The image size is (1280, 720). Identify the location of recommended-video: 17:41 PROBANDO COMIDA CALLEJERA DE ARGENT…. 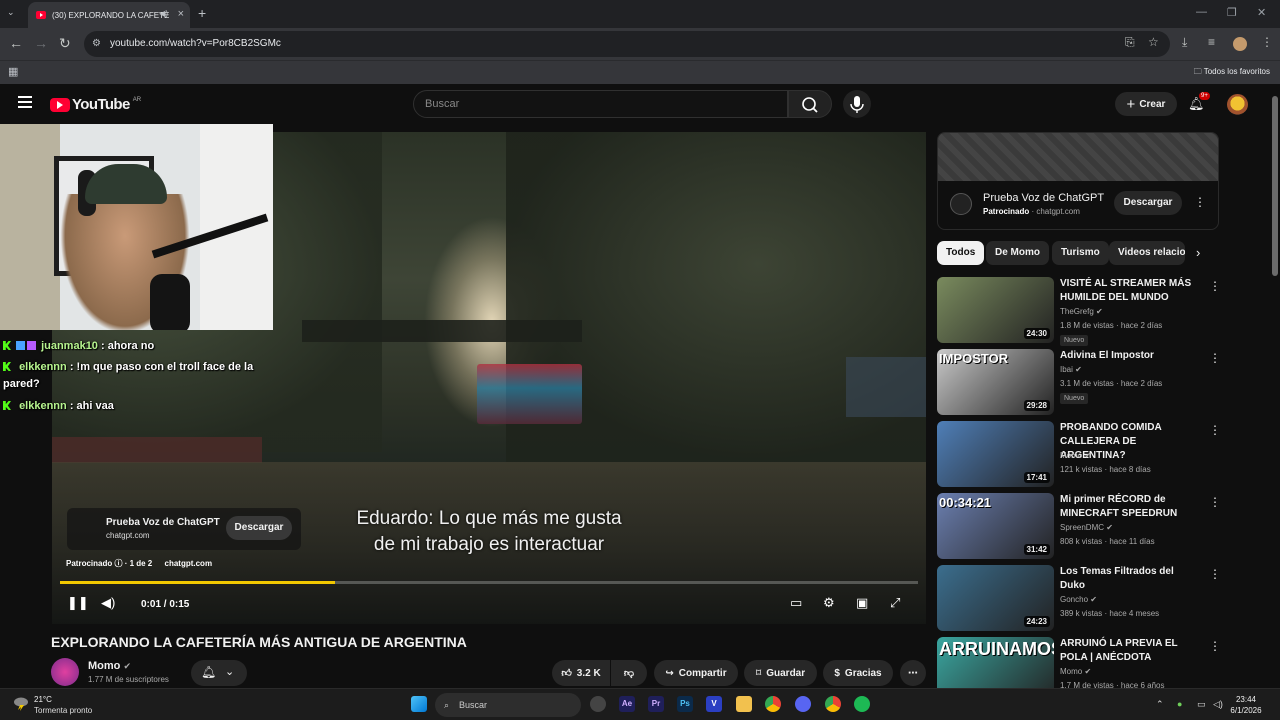
(1079, 454).